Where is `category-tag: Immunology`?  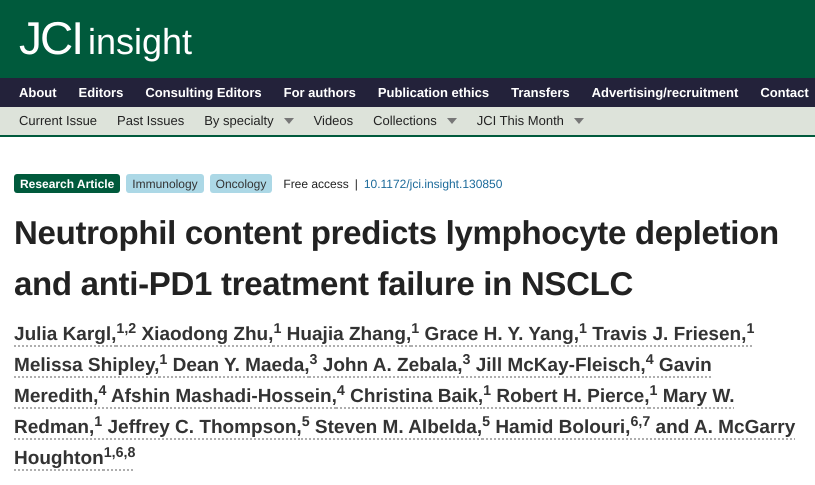
category-tag: Immunology is located at coordinates (165, 183).